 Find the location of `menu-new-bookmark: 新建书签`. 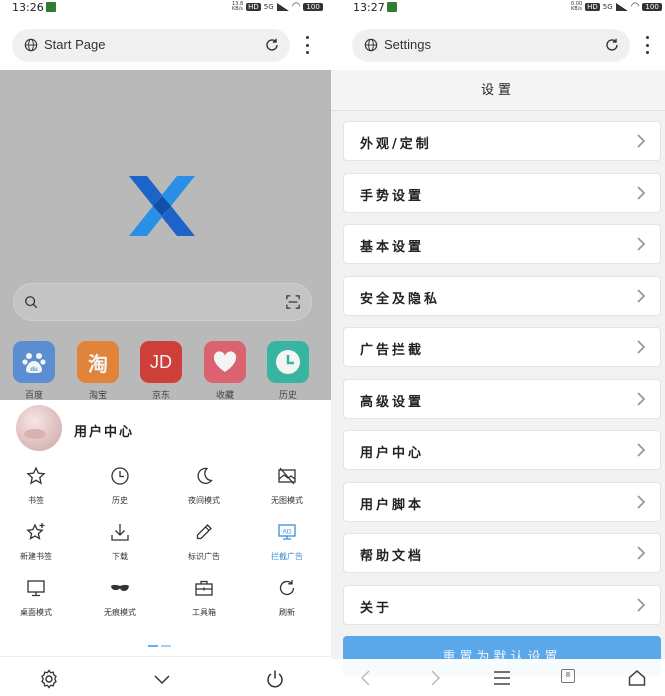

menu-new-bookmark: 新建书签 is located at coordinates (36, 545).